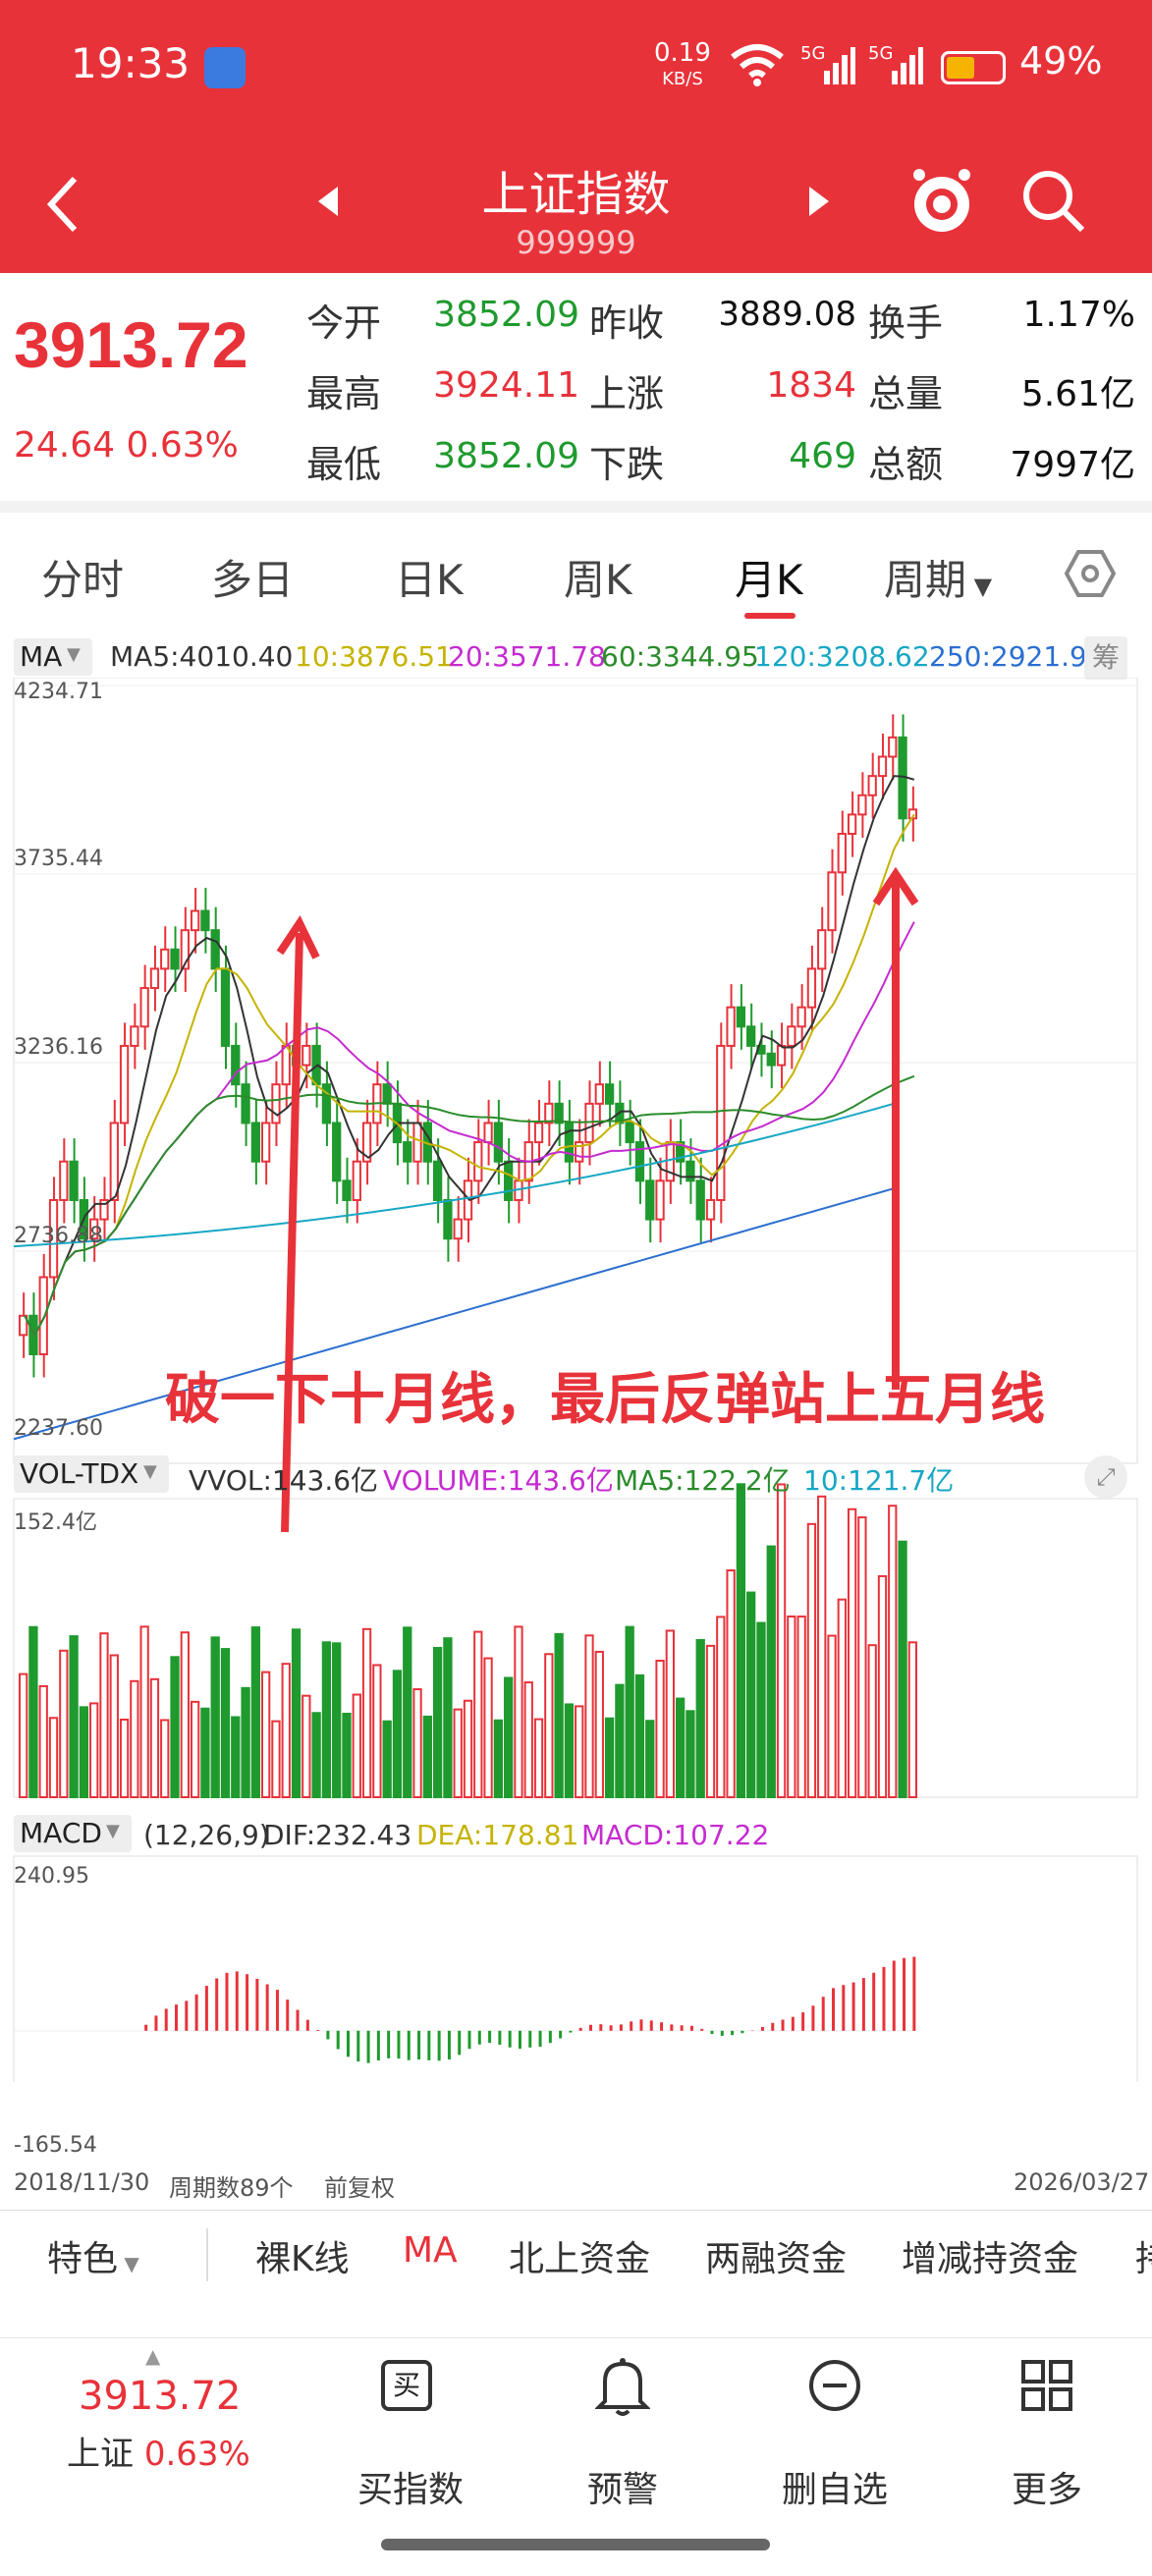  I want to click on macd-value: MACD:107.22, so click(675, 1835).